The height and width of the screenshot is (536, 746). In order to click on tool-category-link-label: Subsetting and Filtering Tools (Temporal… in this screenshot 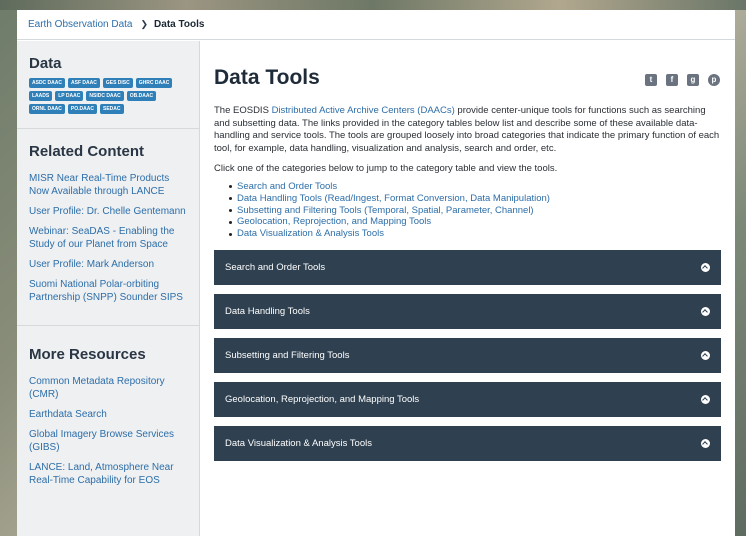, I will do `click(385, 210)`.